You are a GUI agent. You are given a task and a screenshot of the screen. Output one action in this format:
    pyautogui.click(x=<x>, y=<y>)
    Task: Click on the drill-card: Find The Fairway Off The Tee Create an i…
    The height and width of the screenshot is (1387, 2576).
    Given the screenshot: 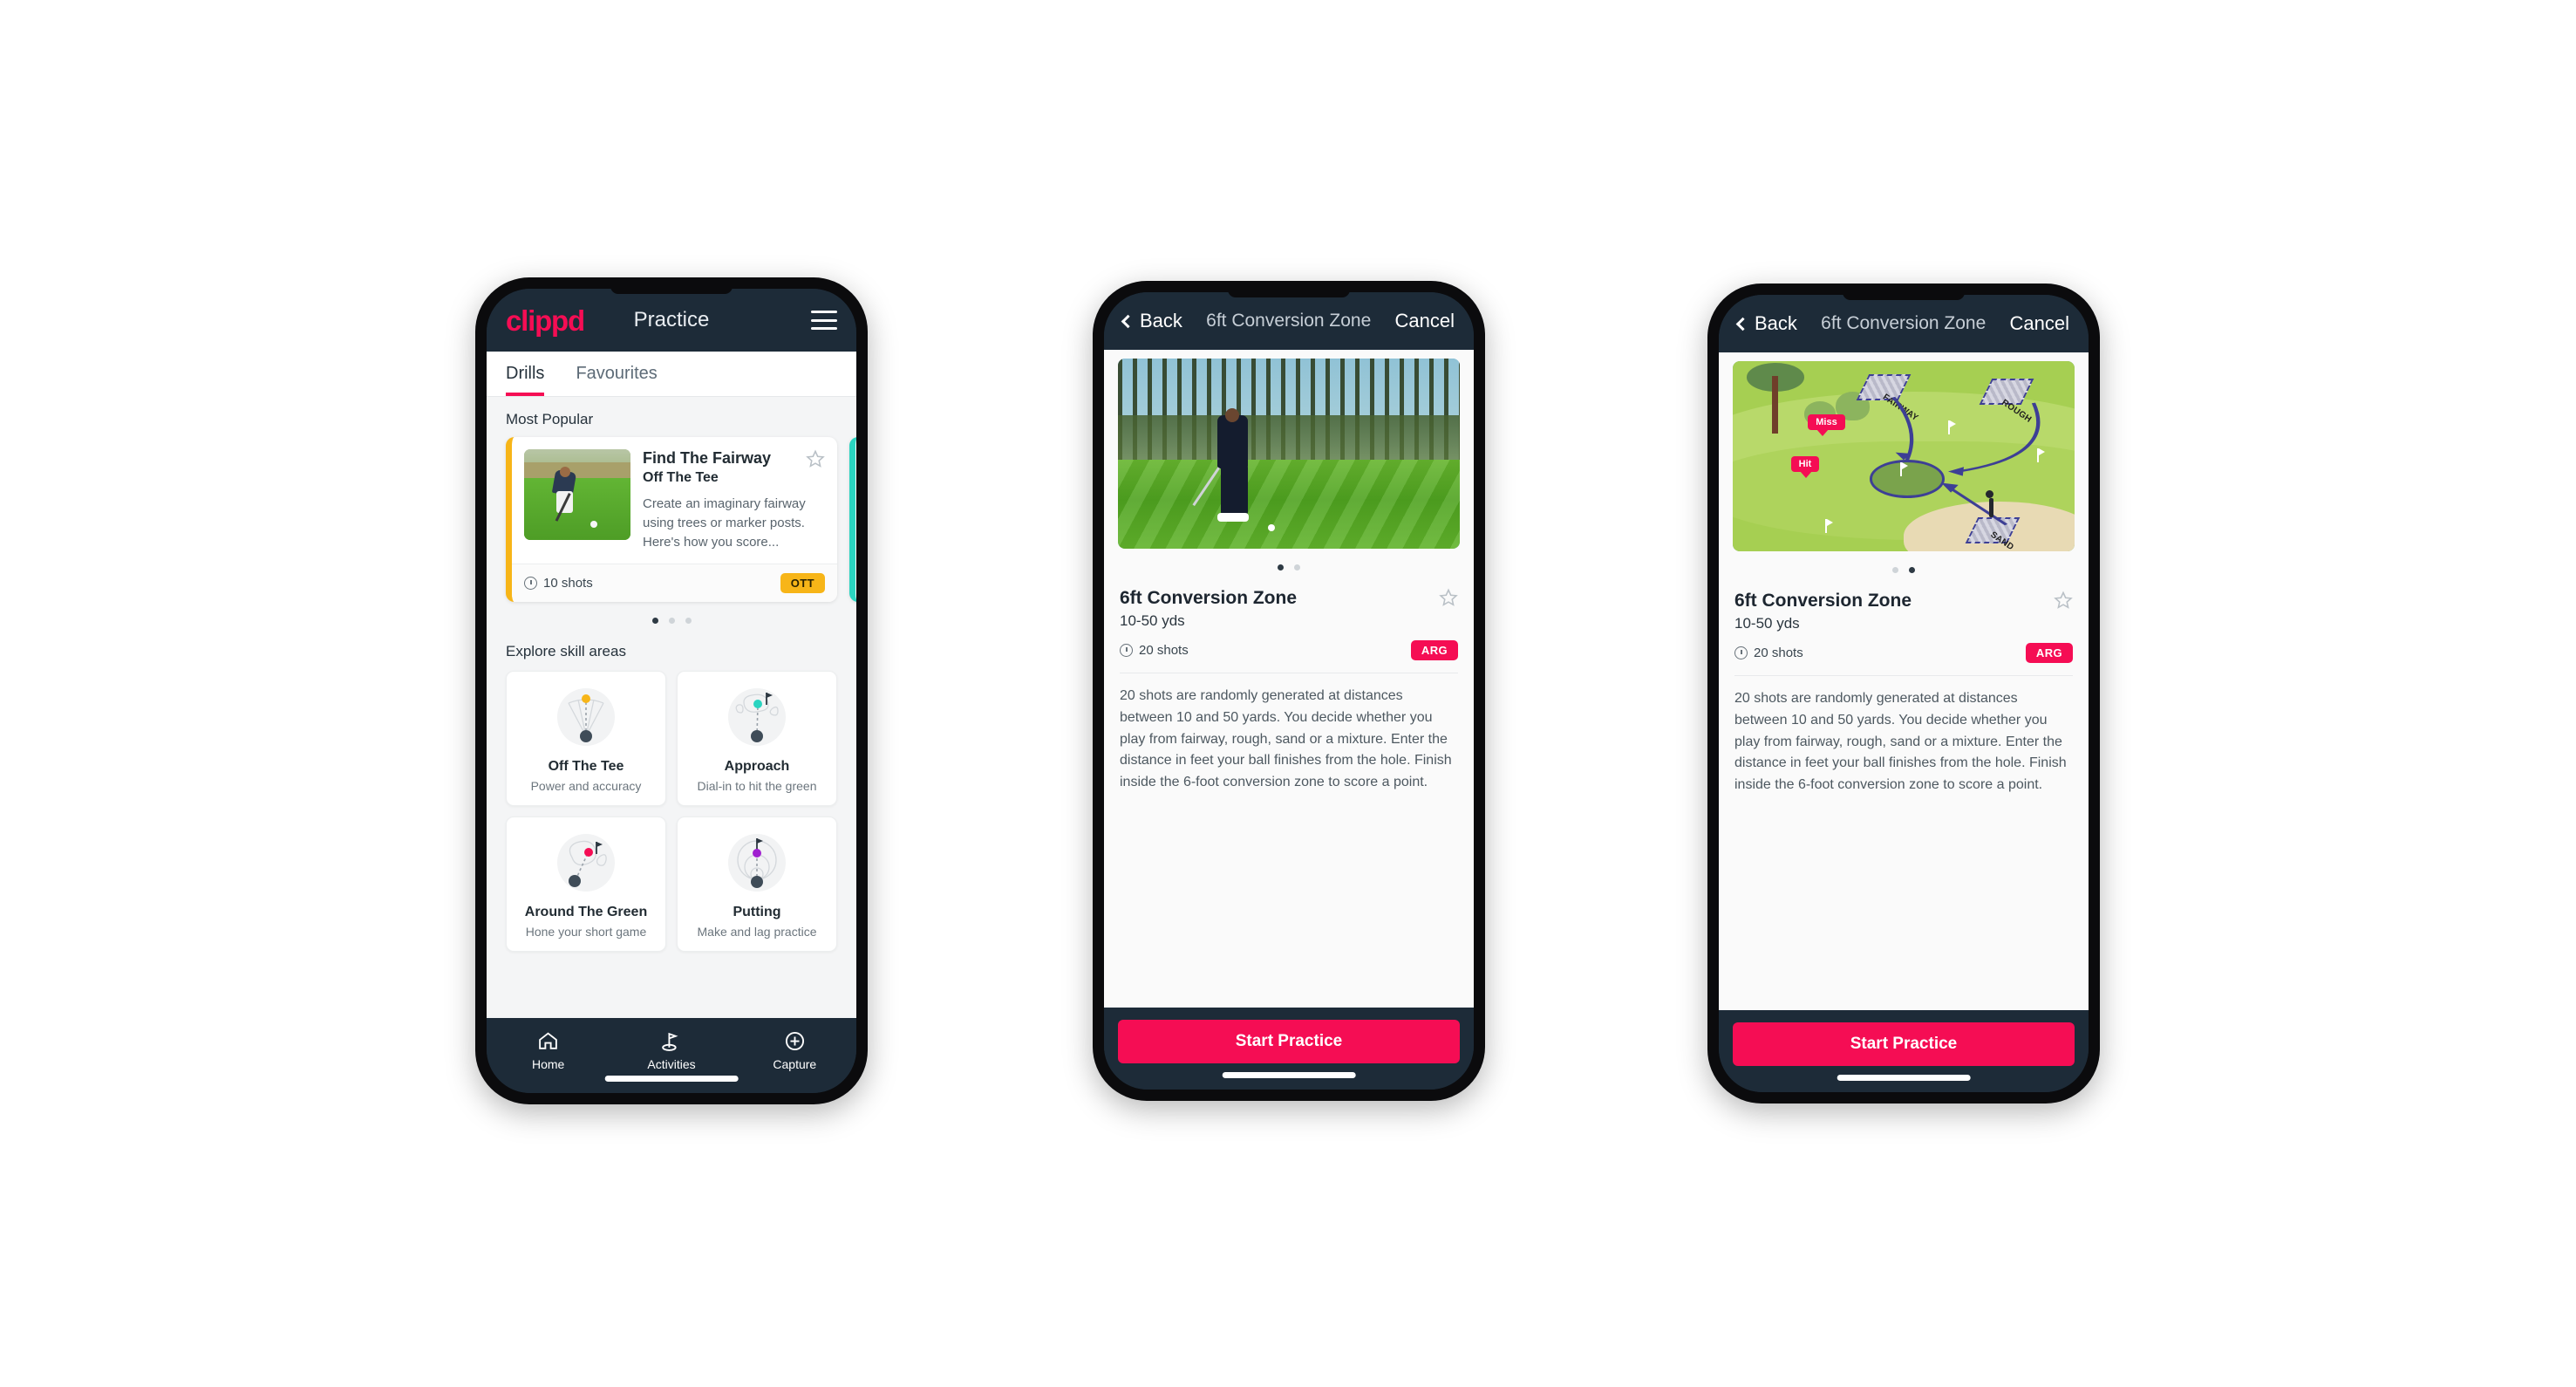 What is the action you would take?
    pyautogui.click(x=672, y=520)
    